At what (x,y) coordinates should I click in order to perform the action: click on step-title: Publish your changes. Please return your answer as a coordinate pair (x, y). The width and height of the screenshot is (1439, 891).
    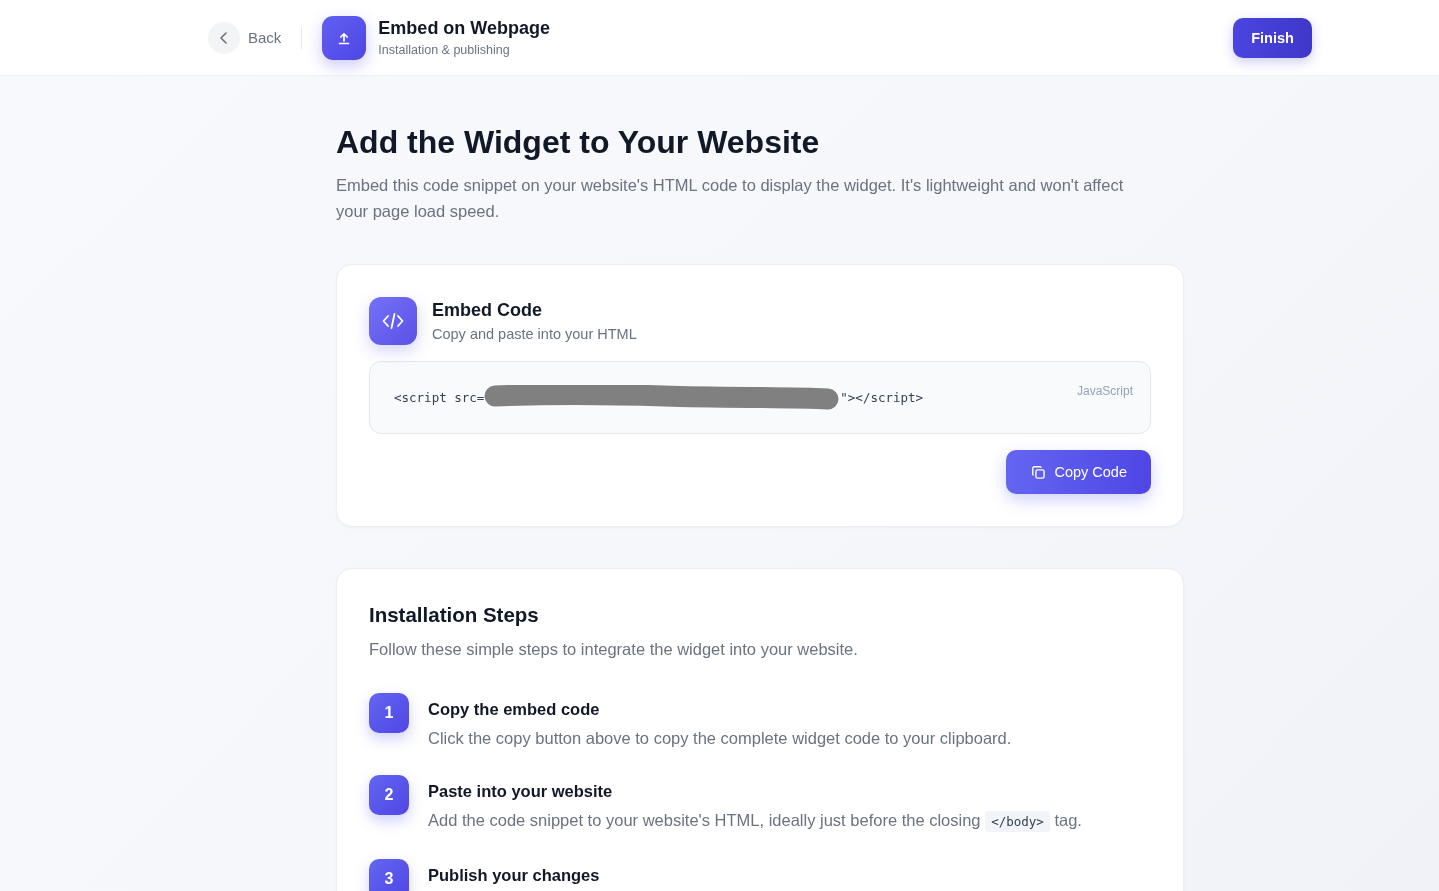
    Looking at the image, I should click on (514, 875).